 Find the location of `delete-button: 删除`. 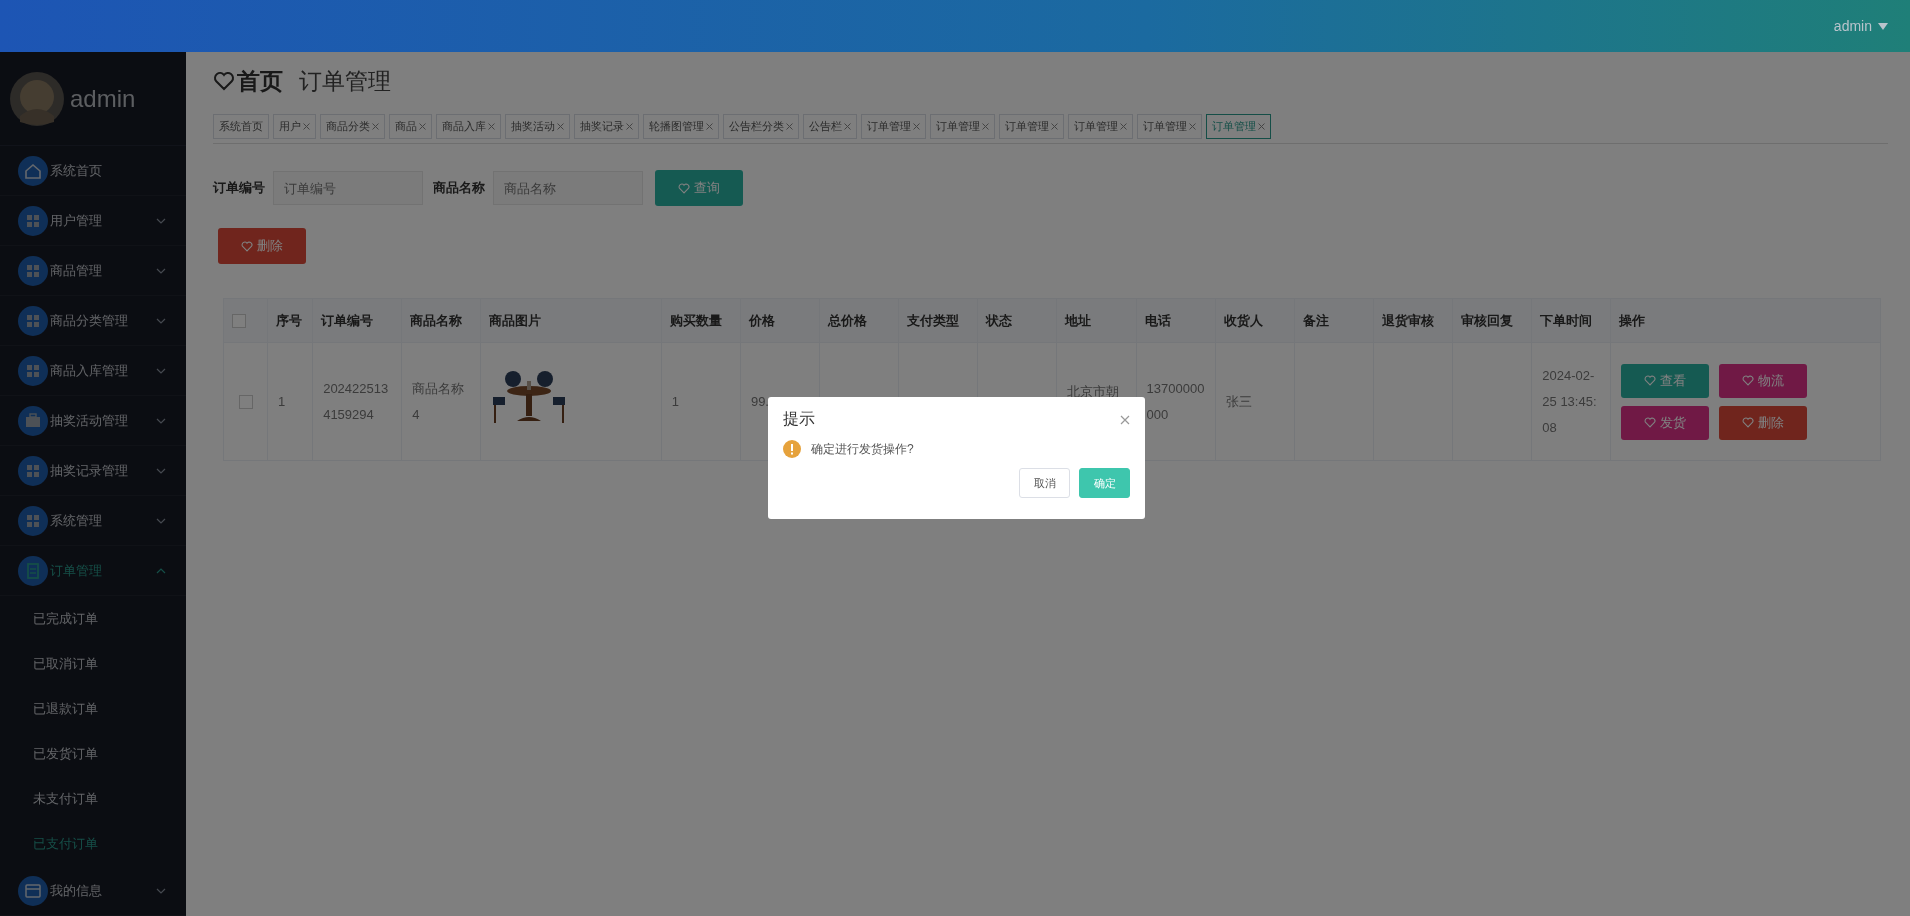

delete-button: 删除 is located at coordinates (262, 246).